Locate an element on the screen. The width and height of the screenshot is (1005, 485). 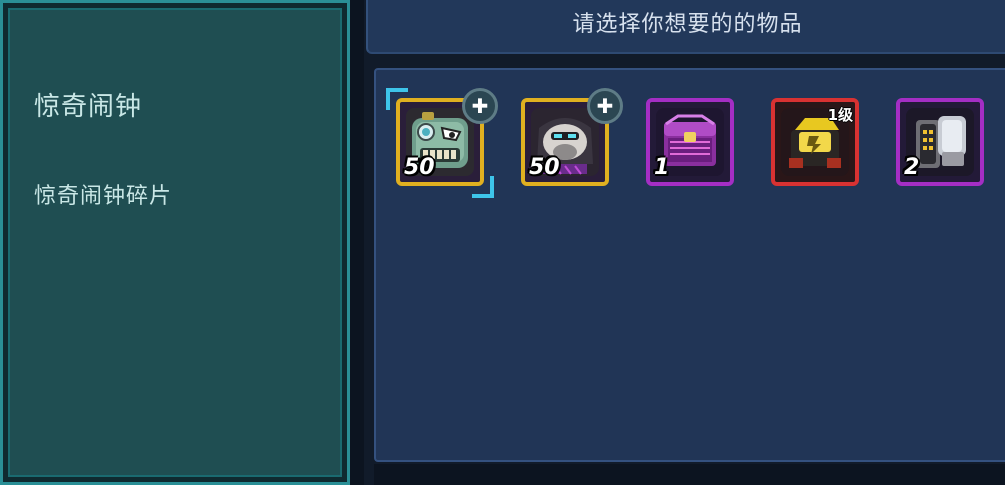
item-level-label: 1级 is located at coordinates (840, 115).